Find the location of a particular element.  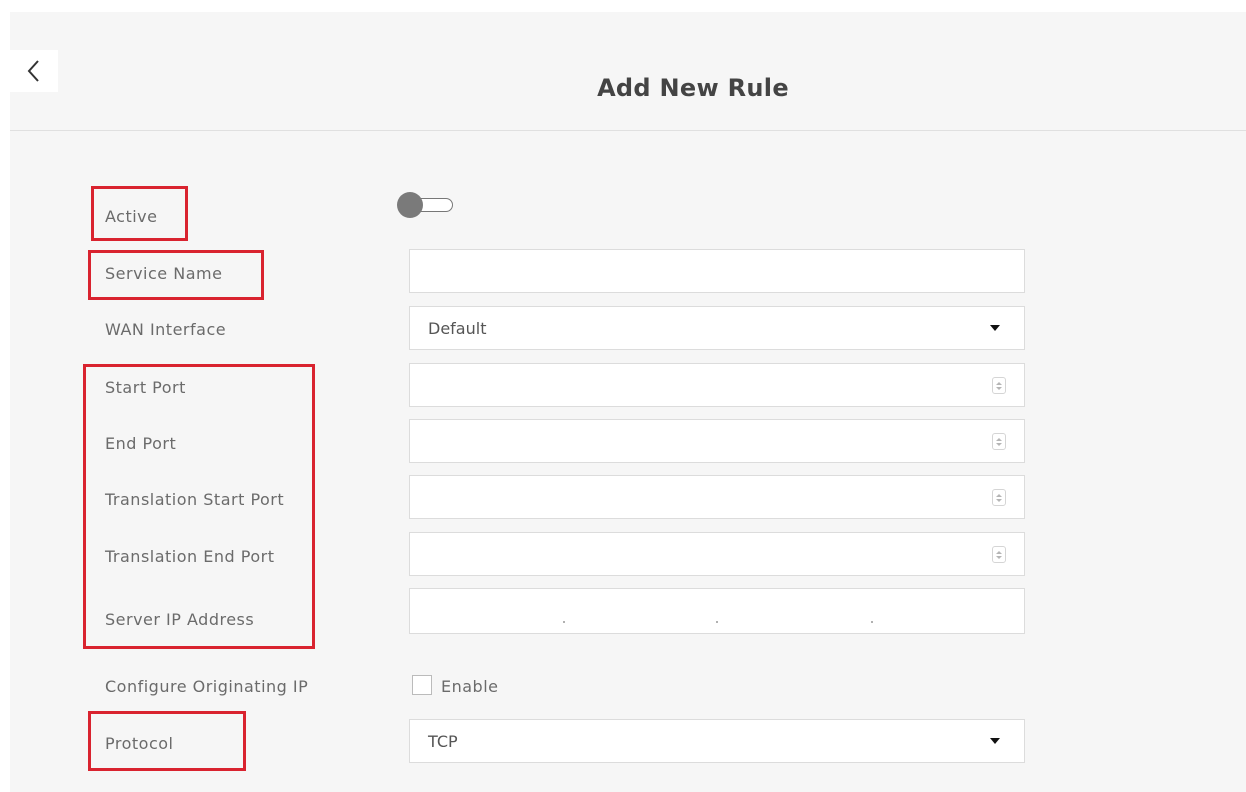

originating-ip-label: Configure Originating IP is located at coordinates (207, 686).